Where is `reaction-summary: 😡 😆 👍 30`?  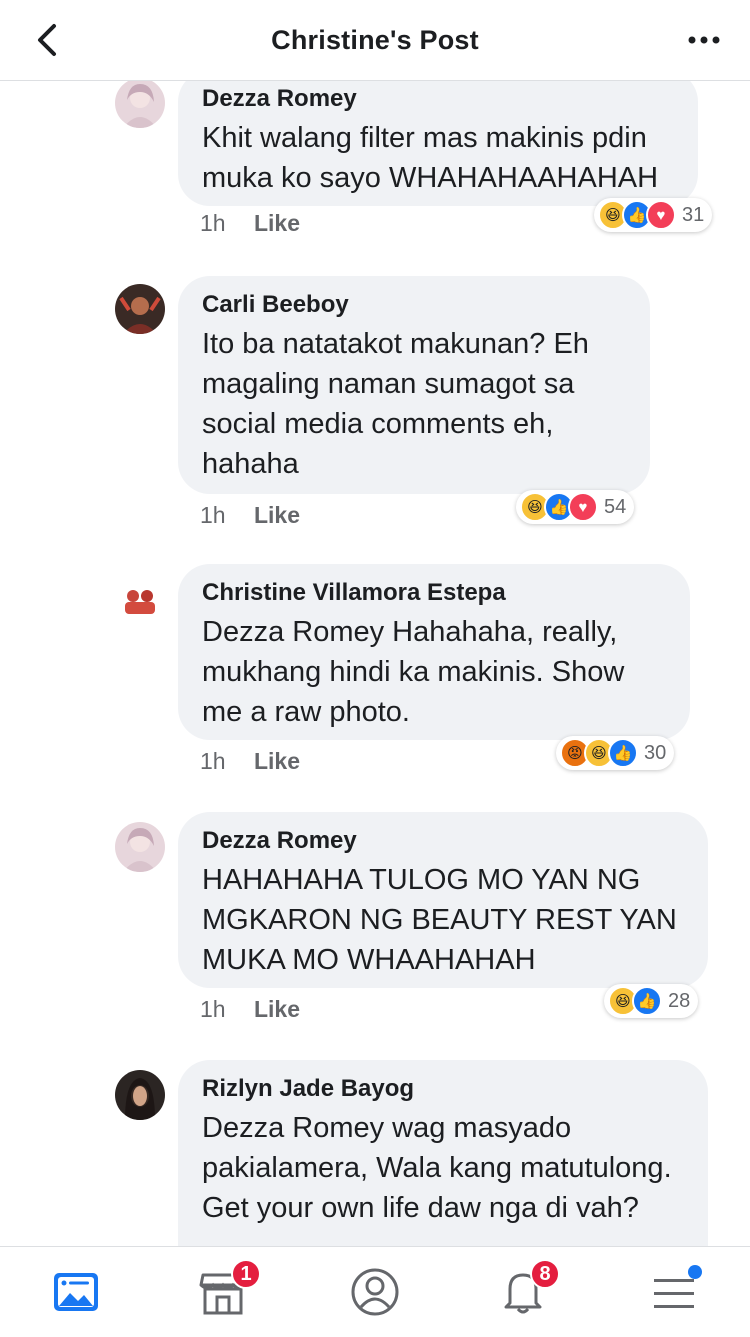 reaction-summary: 😡 😆 👍 30 is located at coordinates (615, 753).